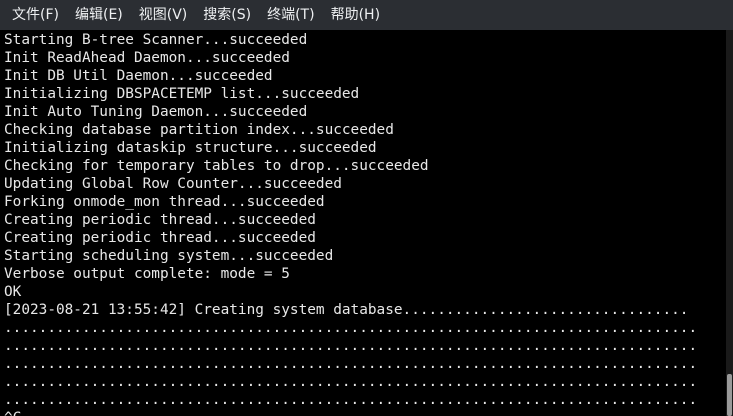 Image resolution: width=733 pixels, height=416 pixels. I want to click on terminal-line: OK, so click(13, 292).